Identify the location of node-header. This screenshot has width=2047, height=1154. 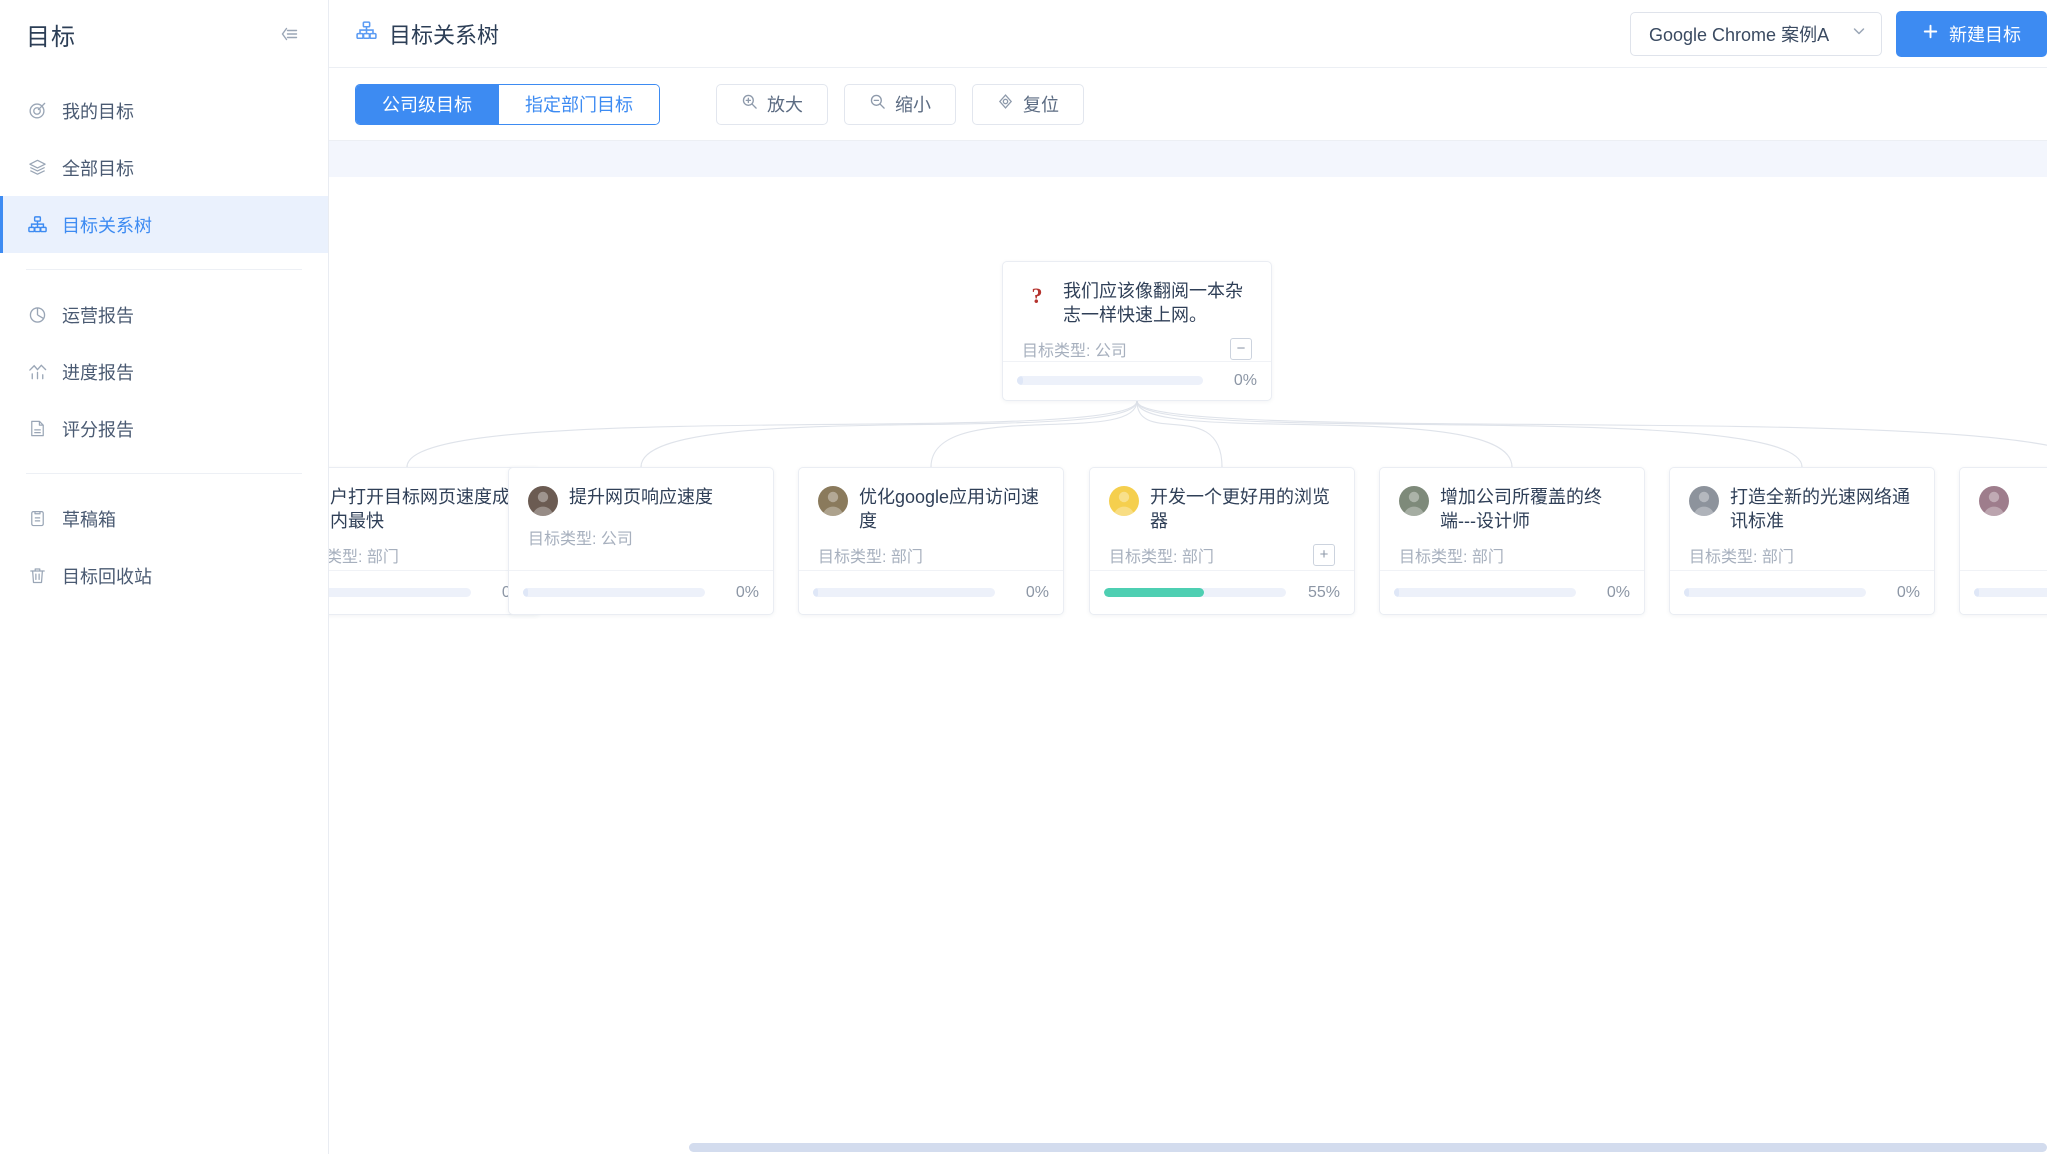
(2013, 500).